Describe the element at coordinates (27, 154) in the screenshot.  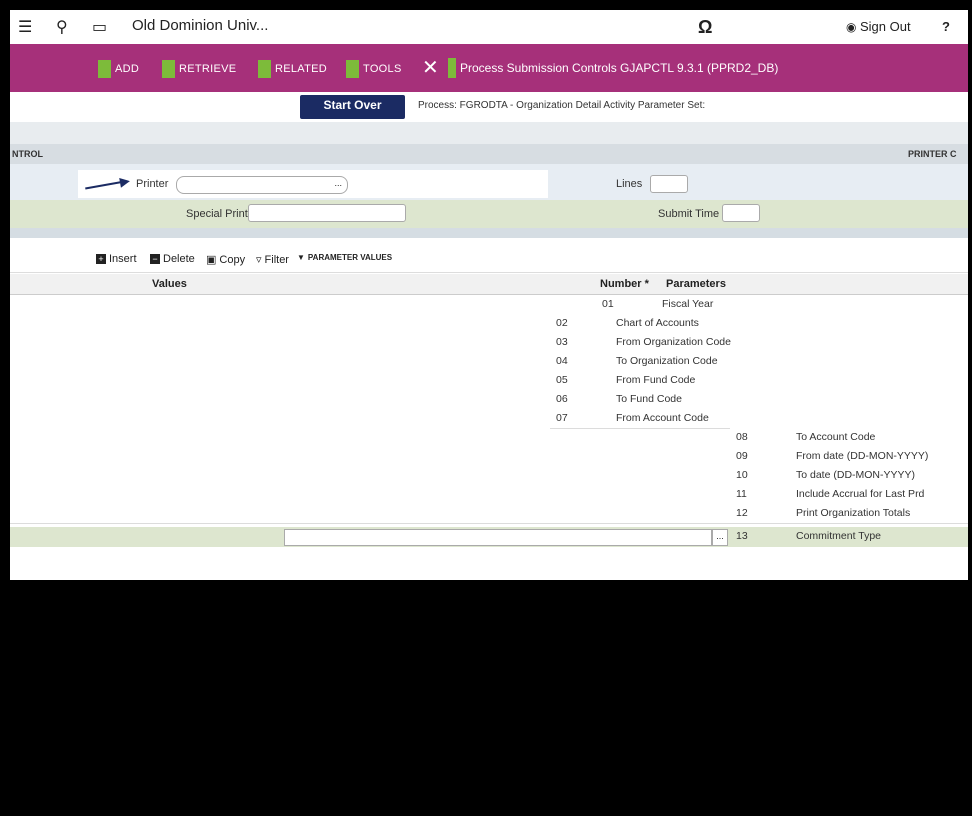
I see `section-left-label: NTROL` at that location.